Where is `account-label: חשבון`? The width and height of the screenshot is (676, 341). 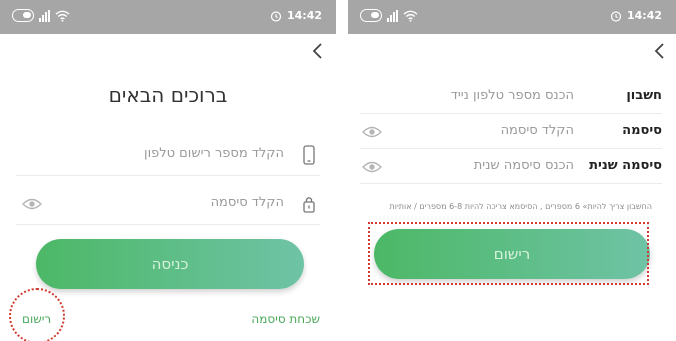
account-label: חשבון is located at coordinates (644, 95).